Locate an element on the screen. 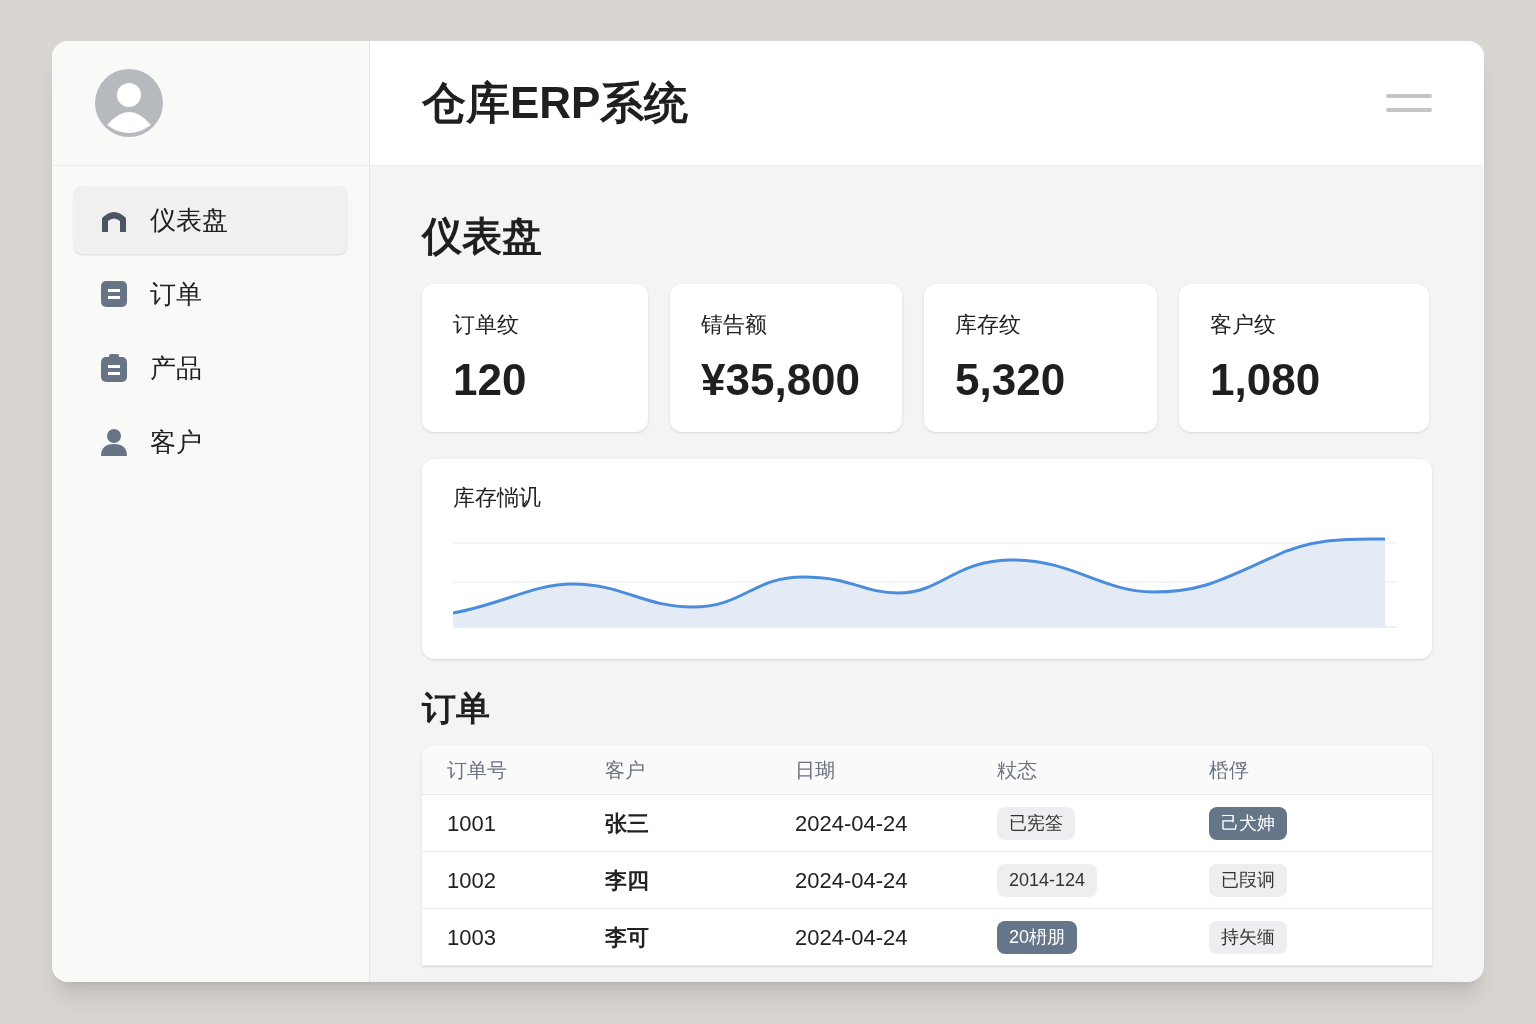 The image size is (1536, 1024). stat-label: 客户纹 is located at coordinates (1243, 325).